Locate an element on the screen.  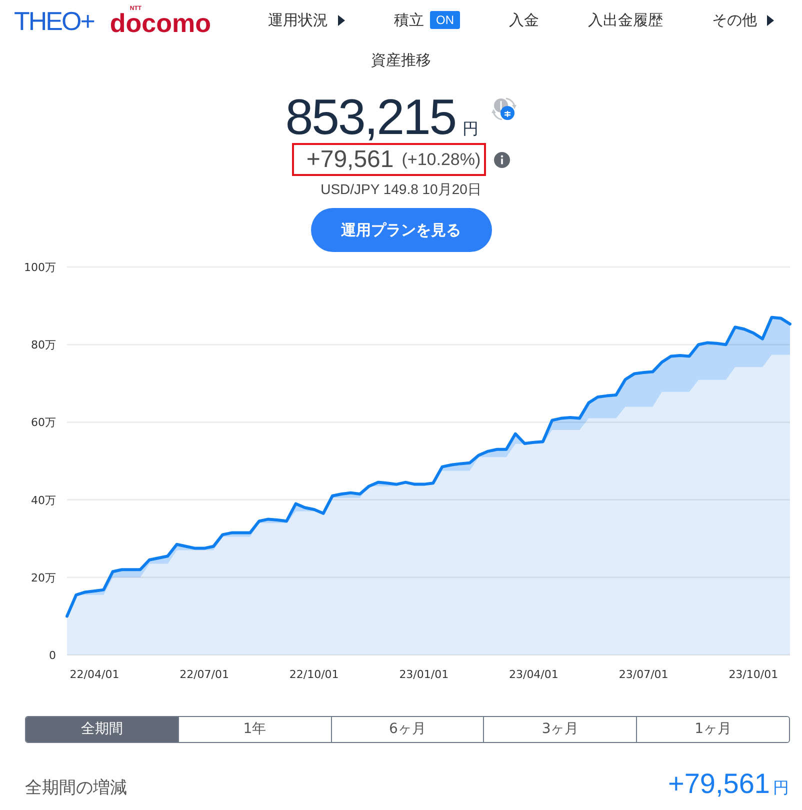
exchange-rate: USD/JPY 149.8 10月20日 is located at coordinates (401, 189).